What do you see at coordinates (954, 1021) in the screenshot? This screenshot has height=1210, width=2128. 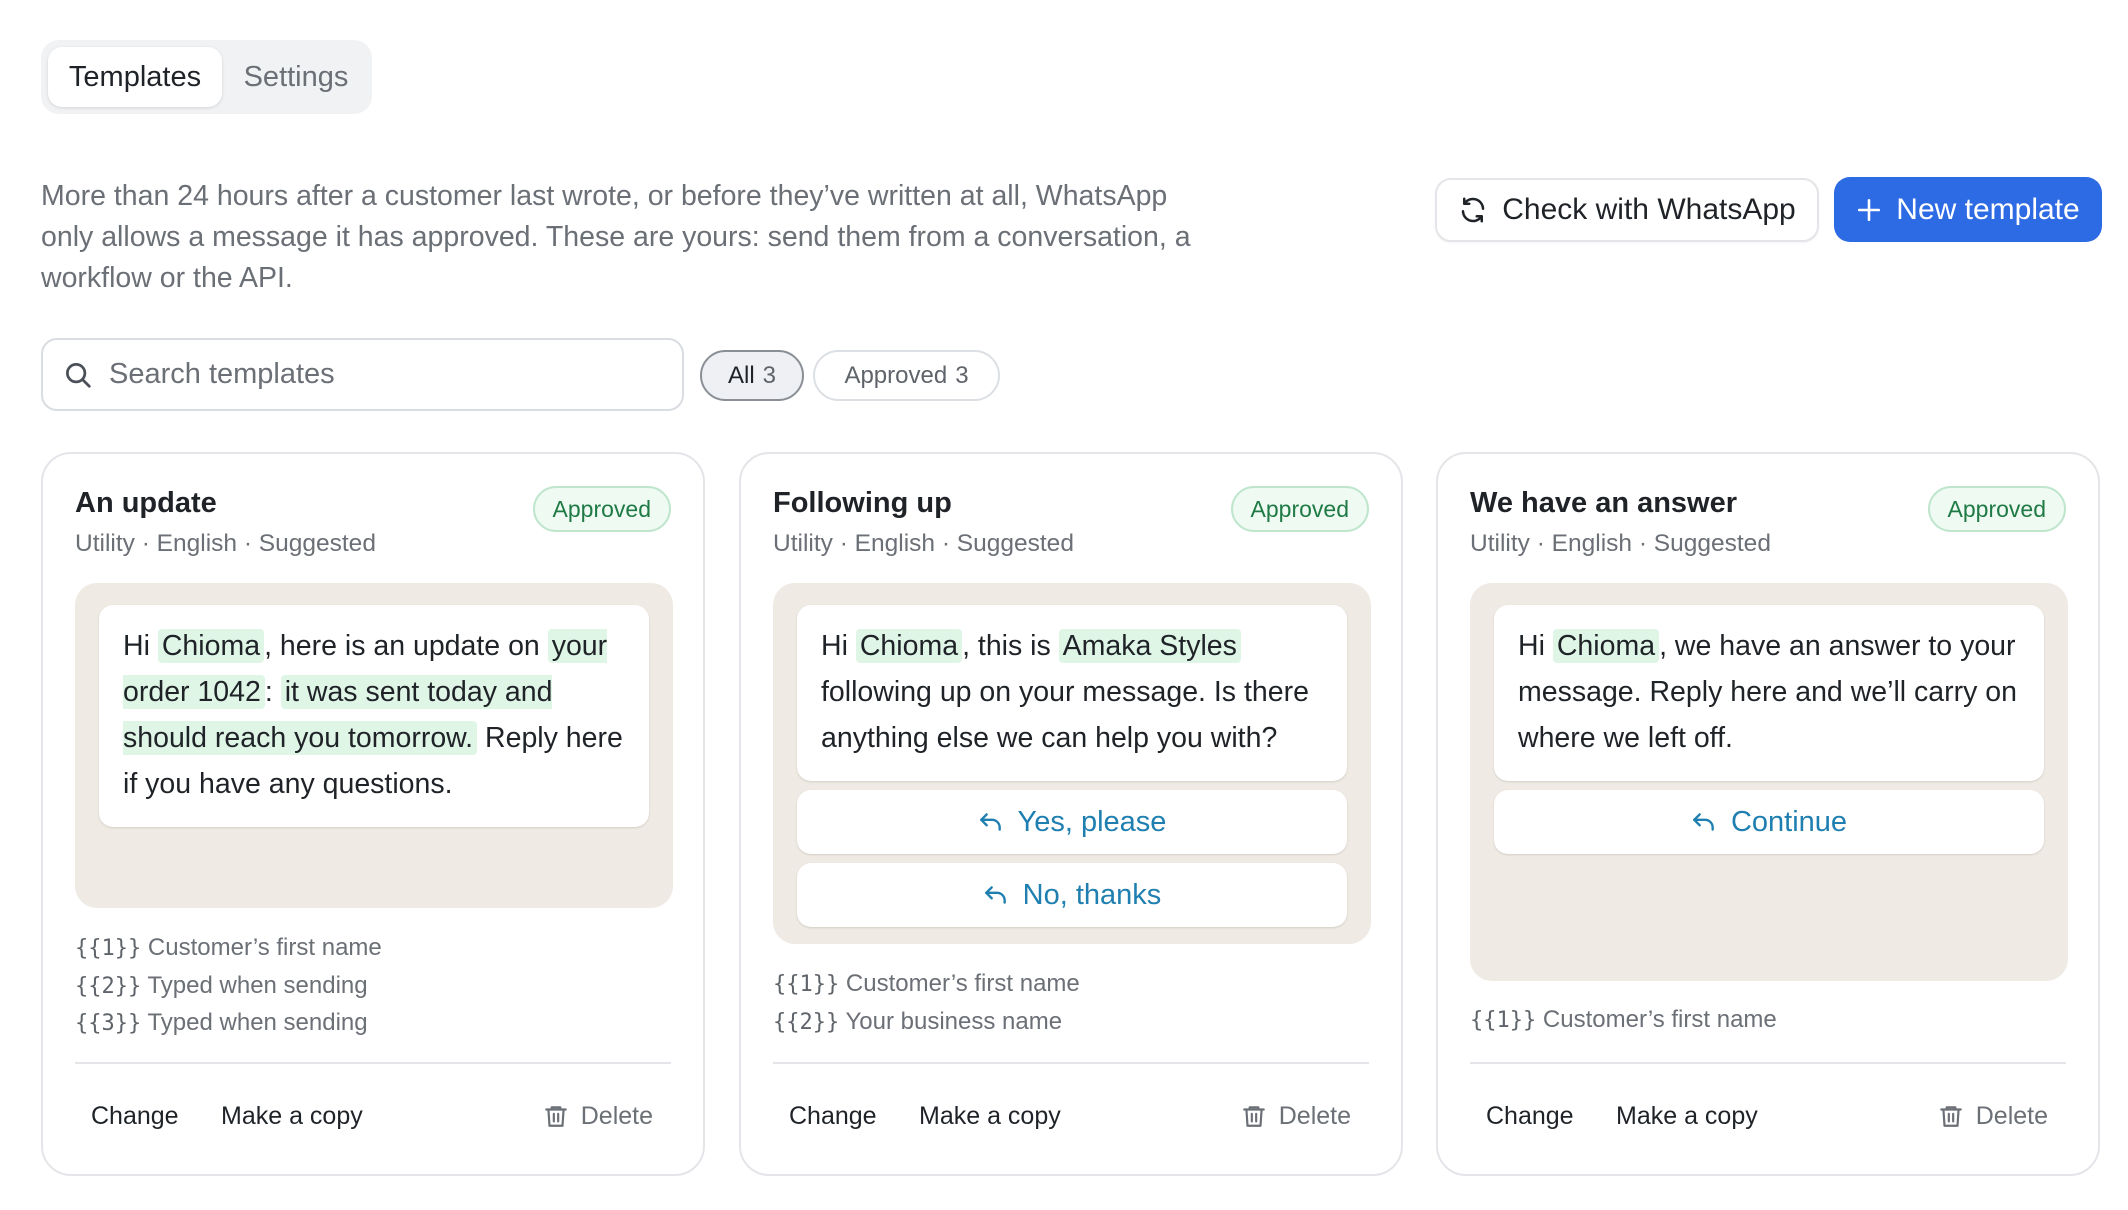 I see `variable-desc: Your business name` at bounding box center [954, 1021].